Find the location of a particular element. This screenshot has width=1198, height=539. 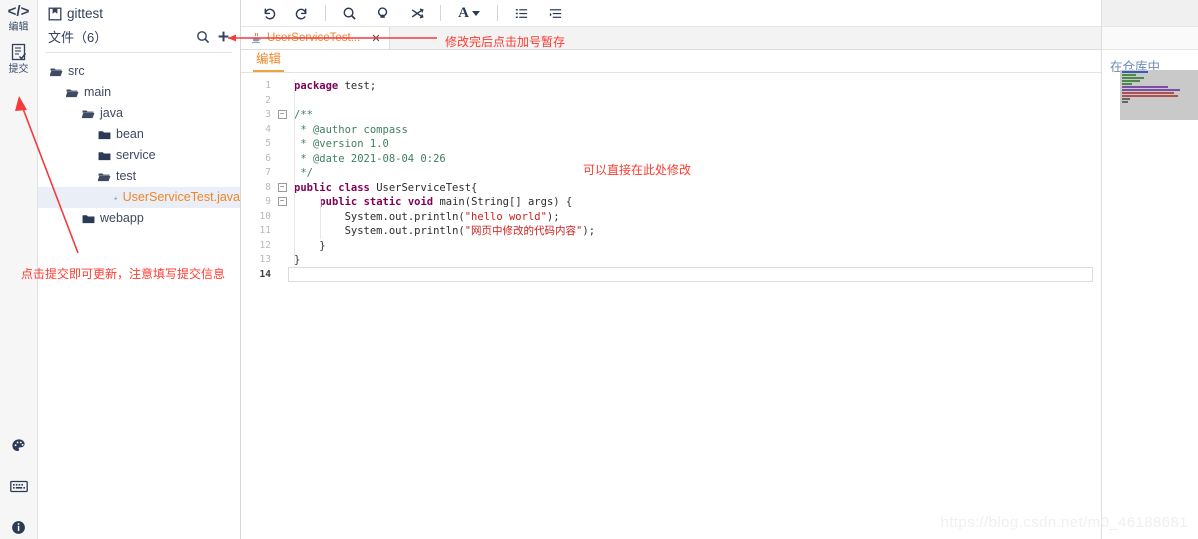

line-number: 12 is located at coordinates (265, 245).